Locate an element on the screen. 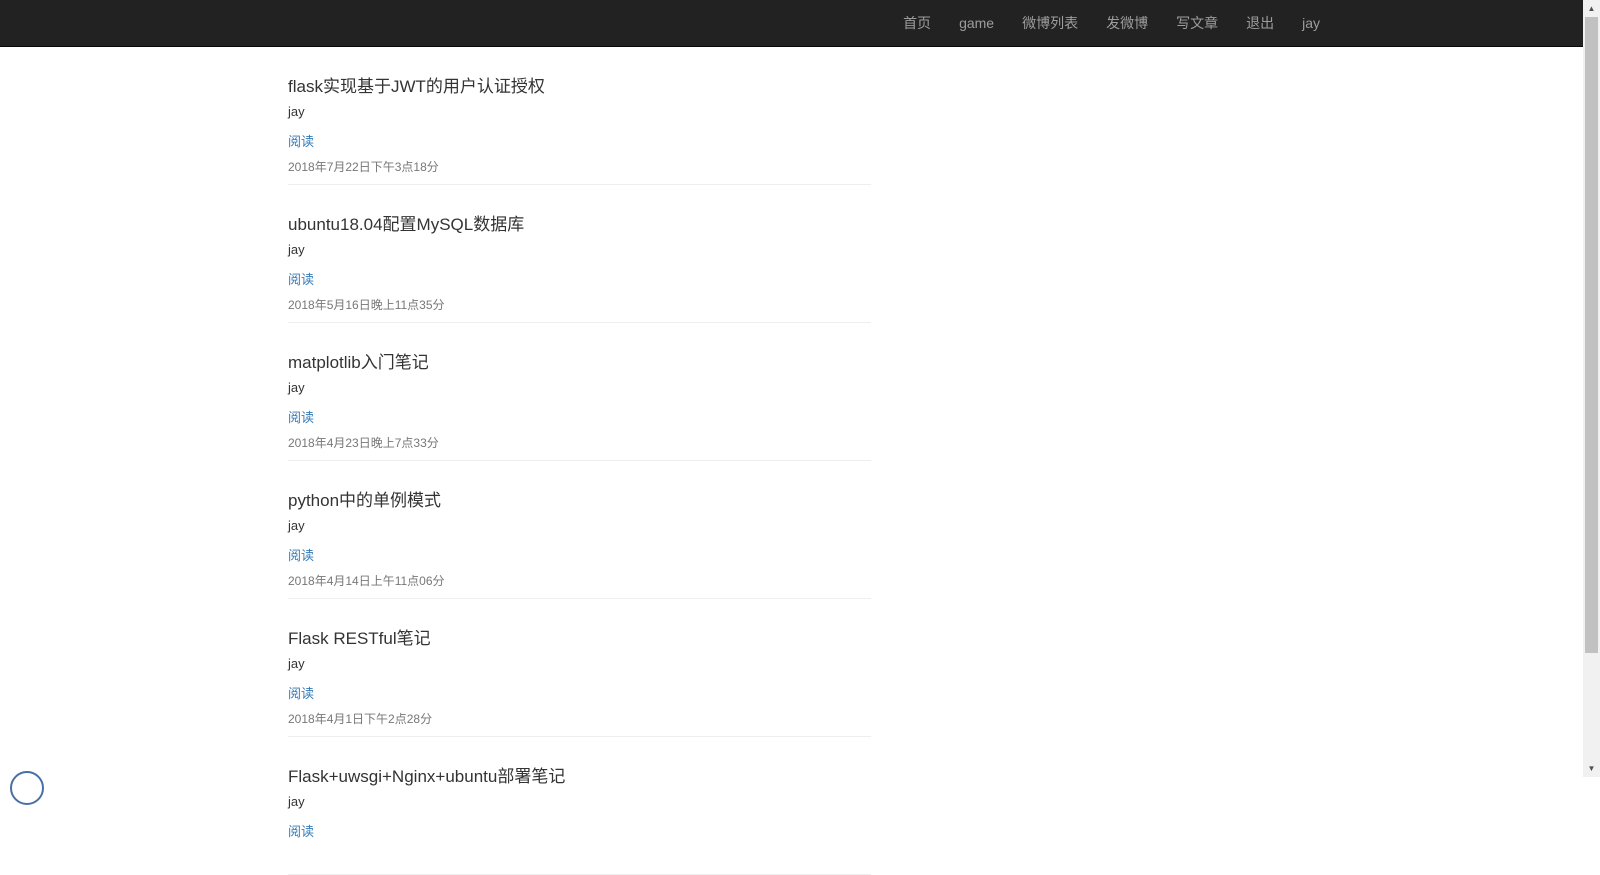 The width and height of the screenshot is (1600, 875). post-title: flask实现基于JWT的用户认证授权 is located at coordinates (416, 84).